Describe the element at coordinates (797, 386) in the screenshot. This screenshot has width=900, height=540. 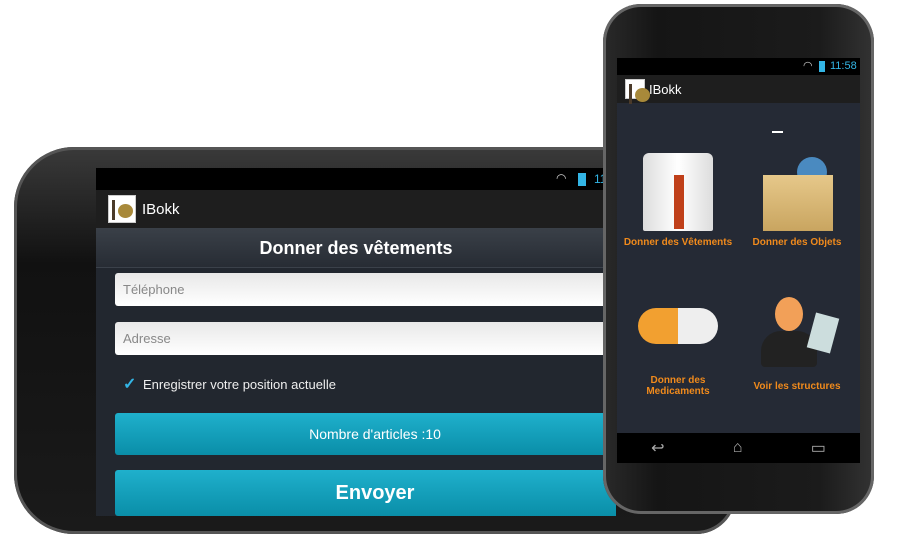
I see `tile-label: Voir les structures` at that location.